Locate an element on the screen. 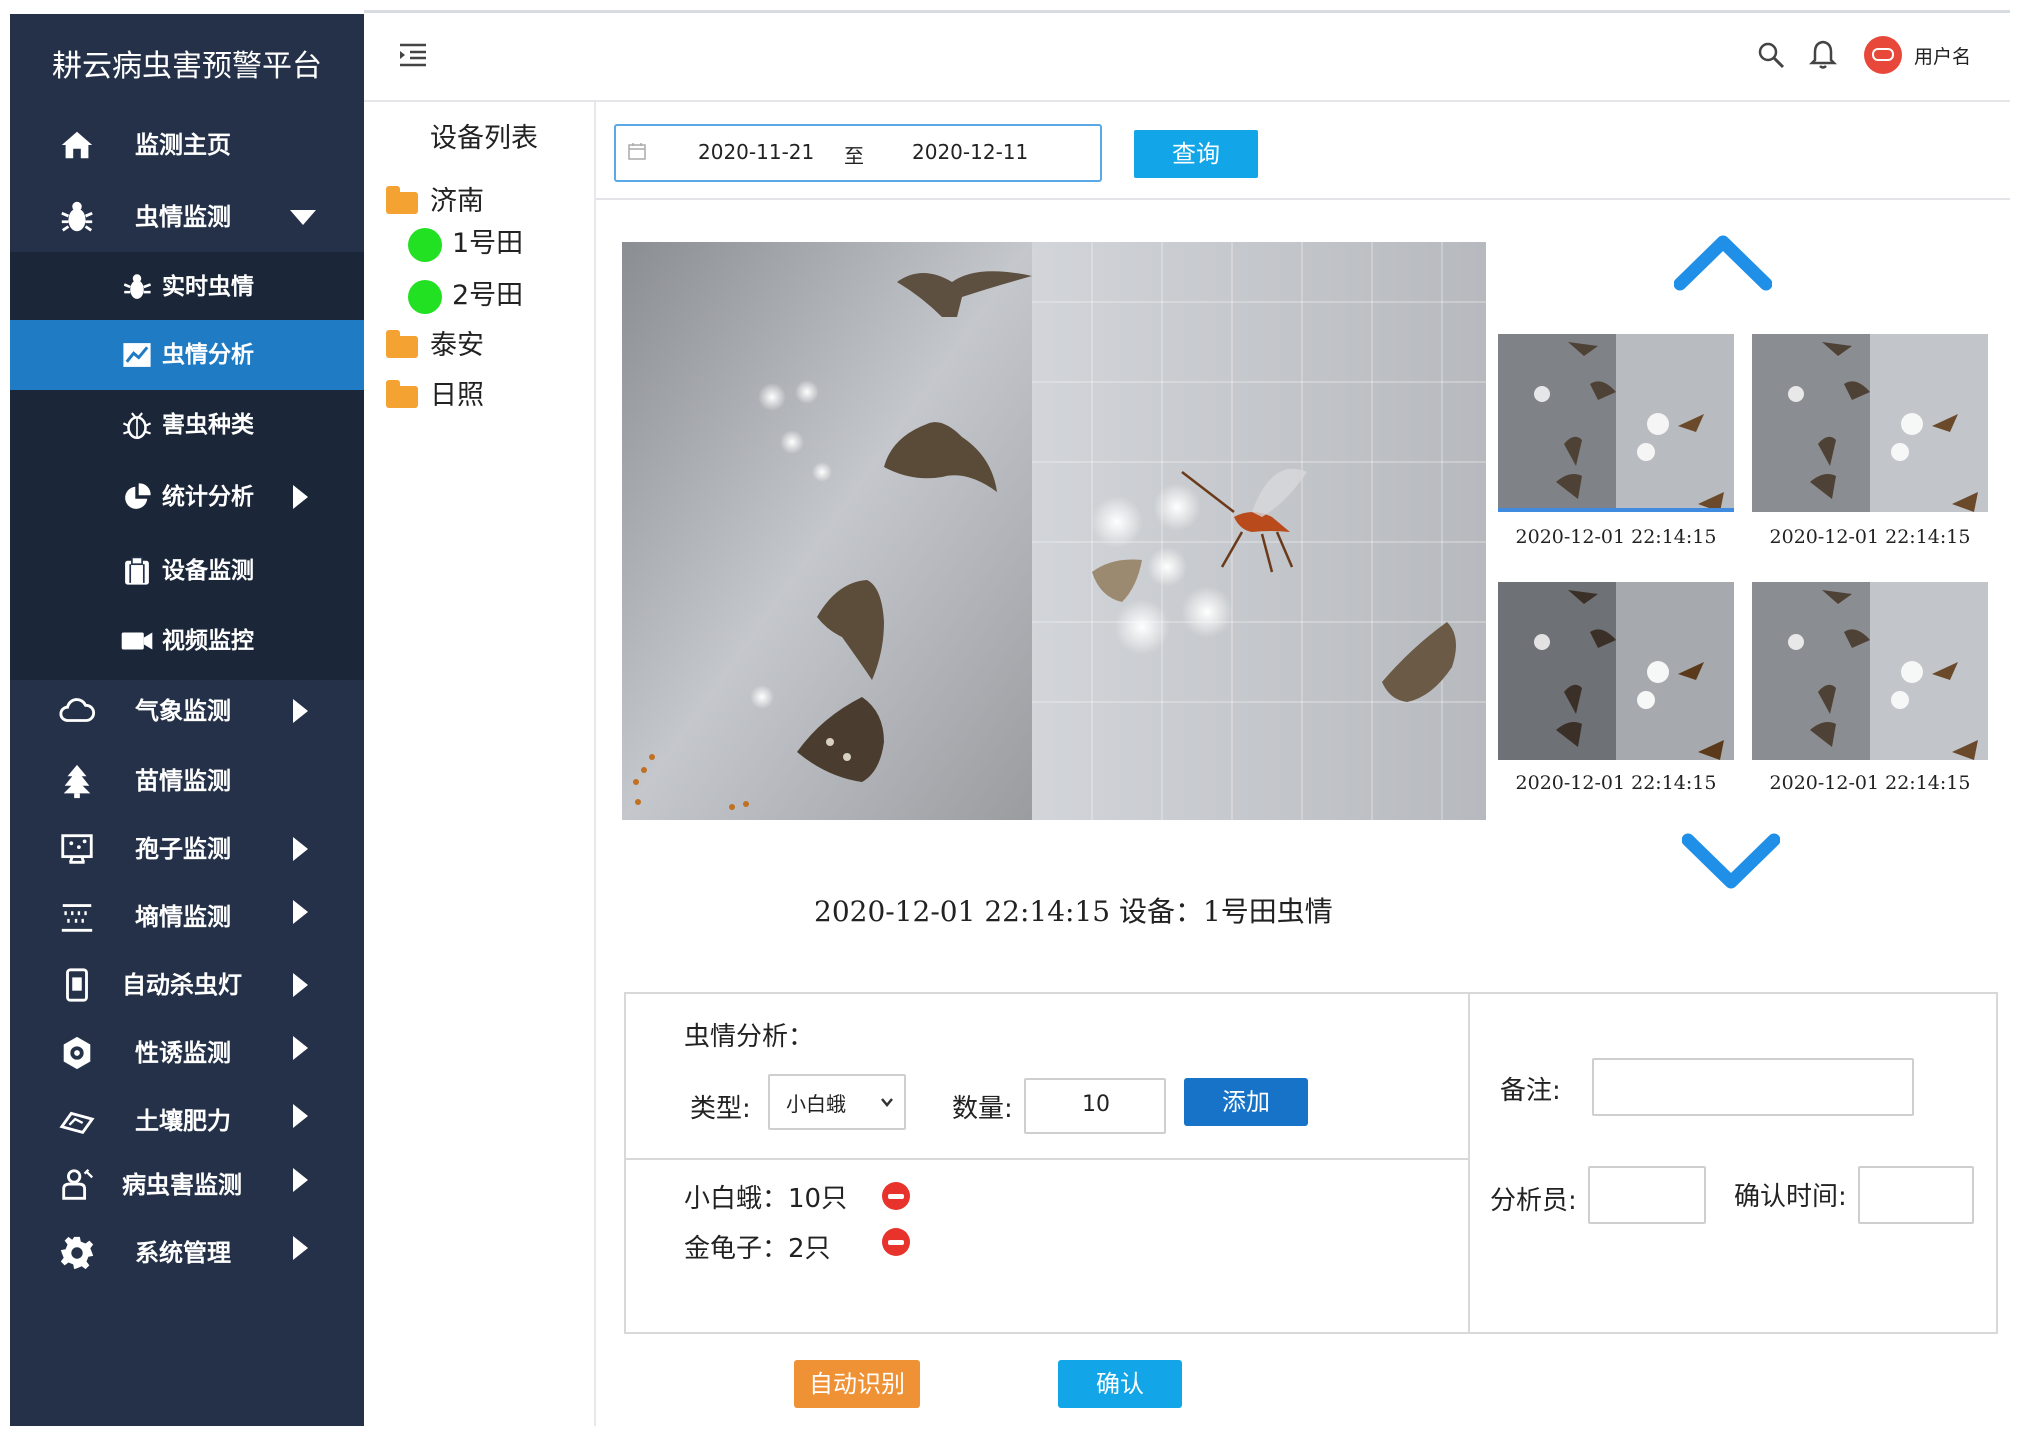 The image size is (2020, 1436). calendar-icon is located at coordinates (637, 151).